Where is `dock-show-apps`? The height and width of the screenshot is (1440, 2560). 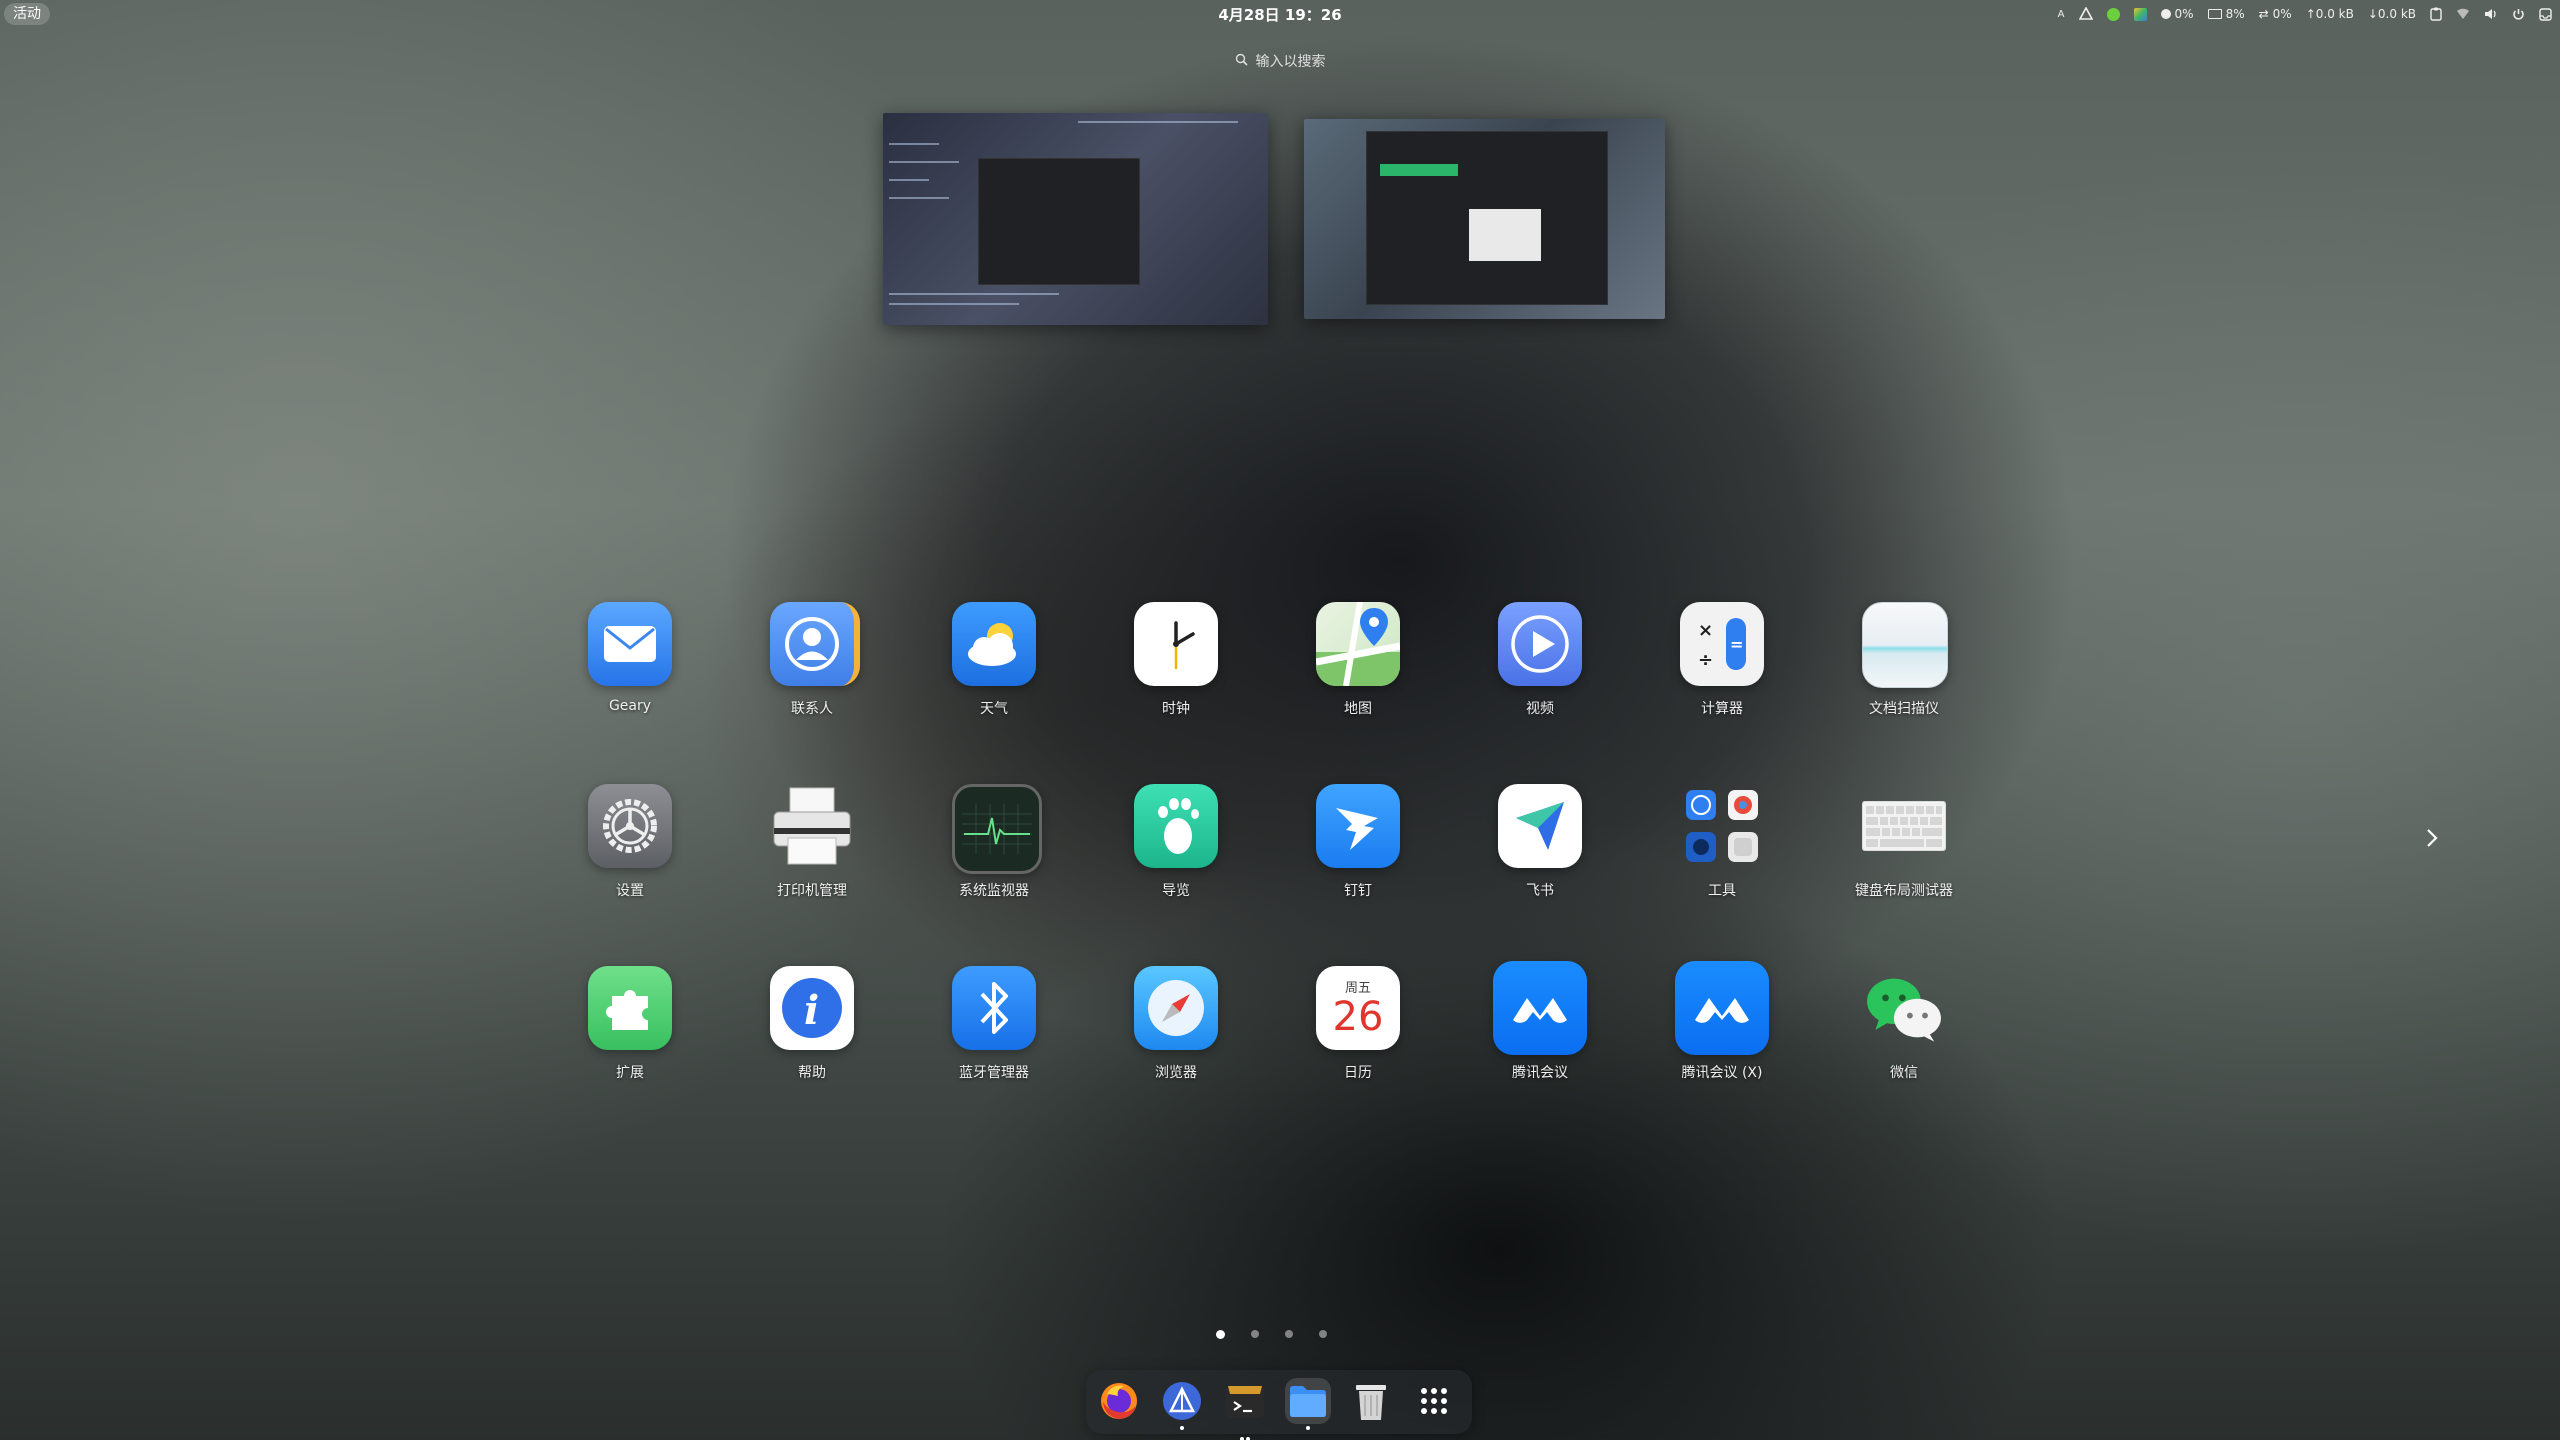
dock-show-apps is located at coordinates (1434, 1401).